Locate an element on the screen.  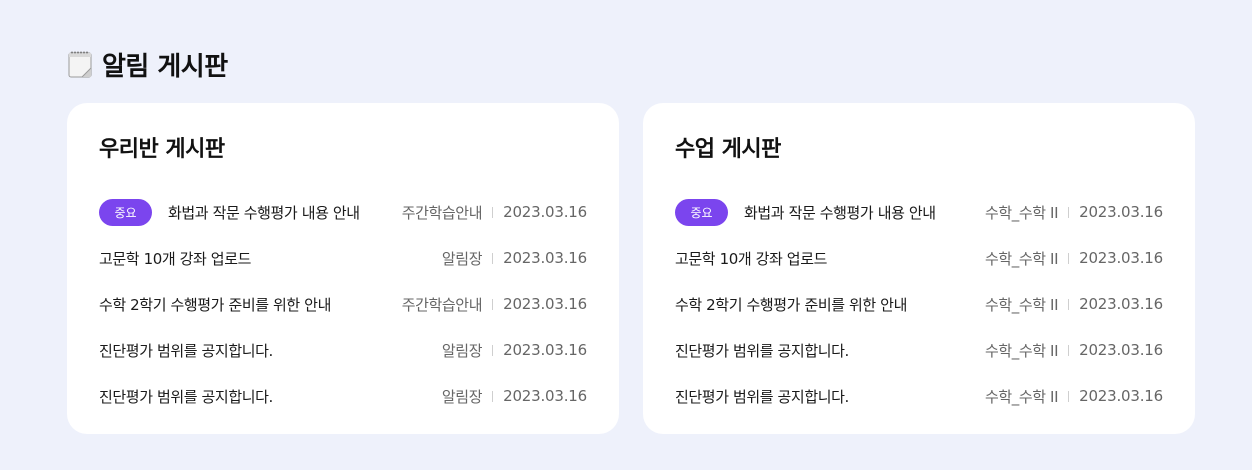
post-row: 고문학 10개 강좌 업로드 알림장 2023.03.16 is located at coordinates (343, 258).